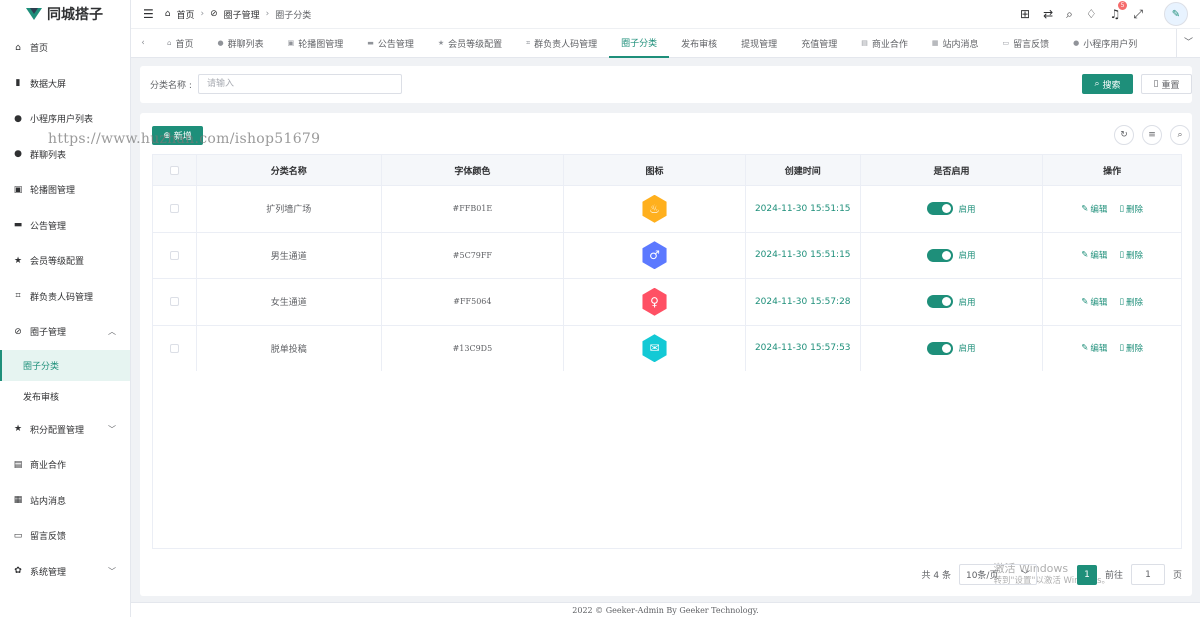  I want to click on tab-item: ● 群聊列表, so click(240, 43).